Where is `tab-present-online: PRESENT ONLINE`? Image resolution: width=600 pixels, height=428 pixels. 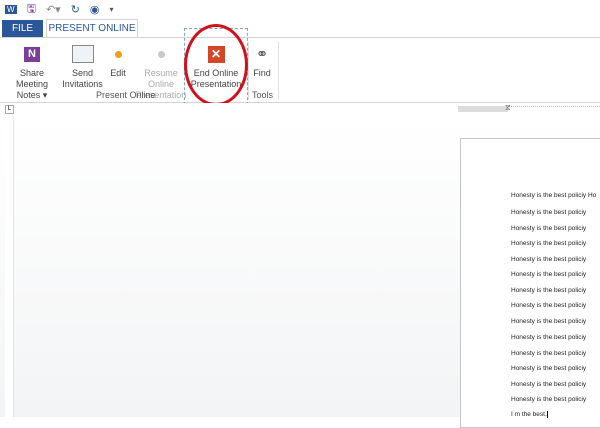 tab-present-online: PRESENT ONLINE is located at coordinates (92, 28).